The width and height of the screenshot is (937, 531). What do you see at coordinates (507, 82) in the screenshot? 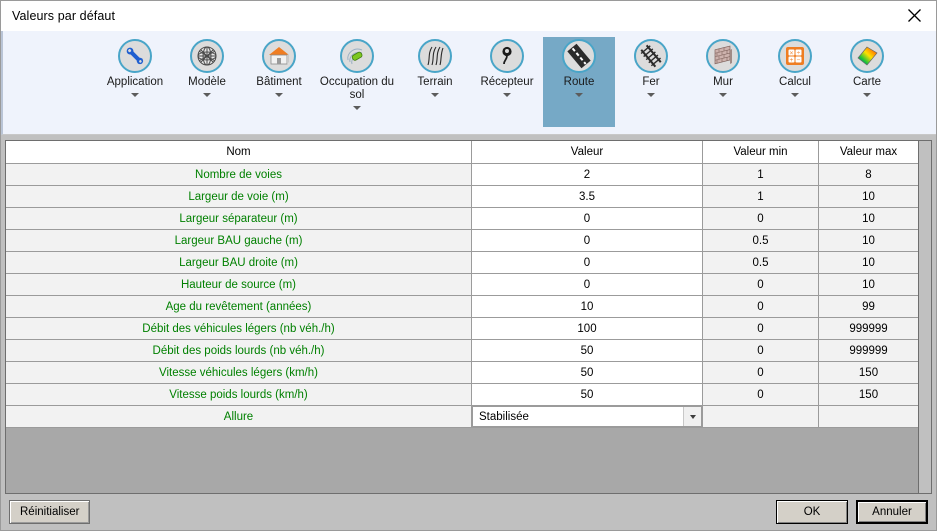
I see `ribbon-tab-r-cepteur: Récepteur` at bounding box center [507, 82].